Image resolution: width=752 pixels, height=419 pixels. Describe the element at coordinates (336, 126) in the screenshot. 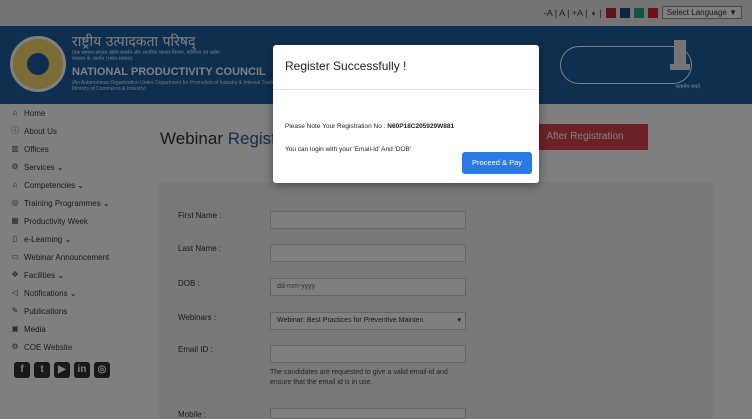

I see `registration-number-prefix: Please Note Your Registration No :` at that location.